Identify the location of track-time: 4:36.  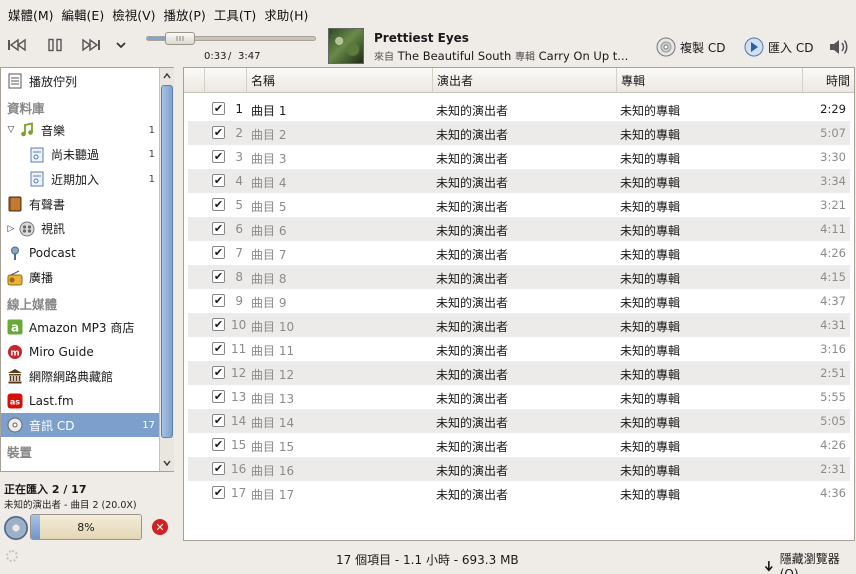
(833, 493).